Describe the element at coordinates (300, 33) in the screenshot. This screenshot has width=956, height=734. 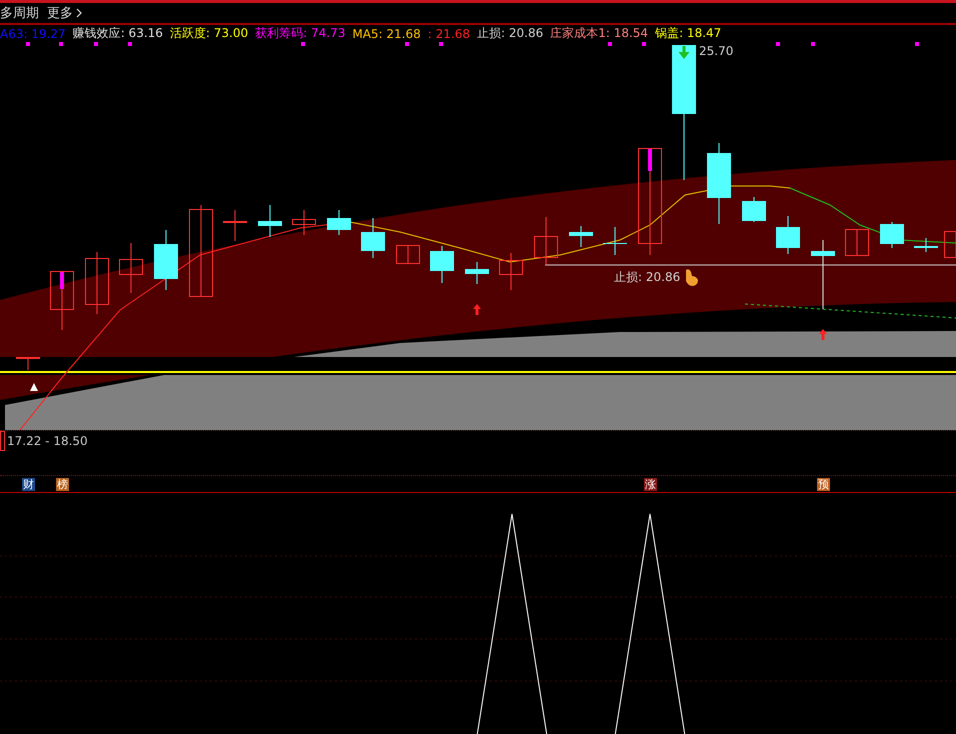
I see `indicator-value: 获利筹码: 74.73` at that location.